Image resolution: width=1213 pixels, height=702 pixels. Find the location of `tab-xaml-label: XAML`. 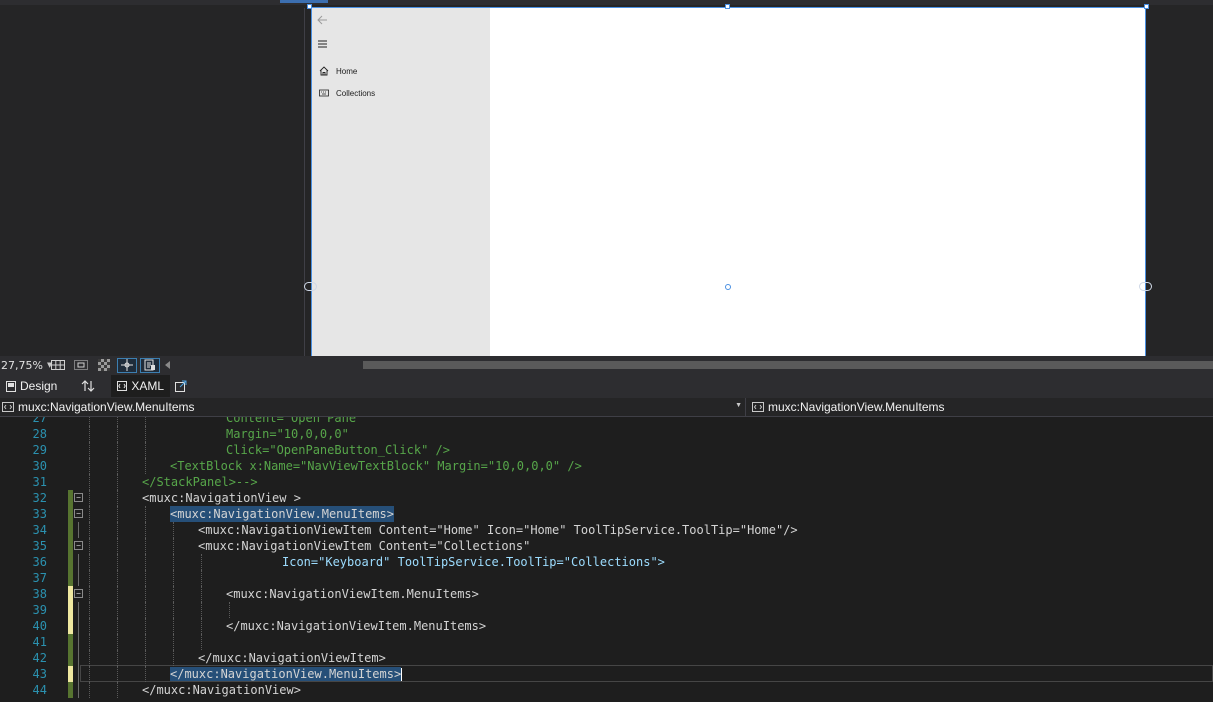

tab-xaml-label: XAML is located at coordinates (148, 386).